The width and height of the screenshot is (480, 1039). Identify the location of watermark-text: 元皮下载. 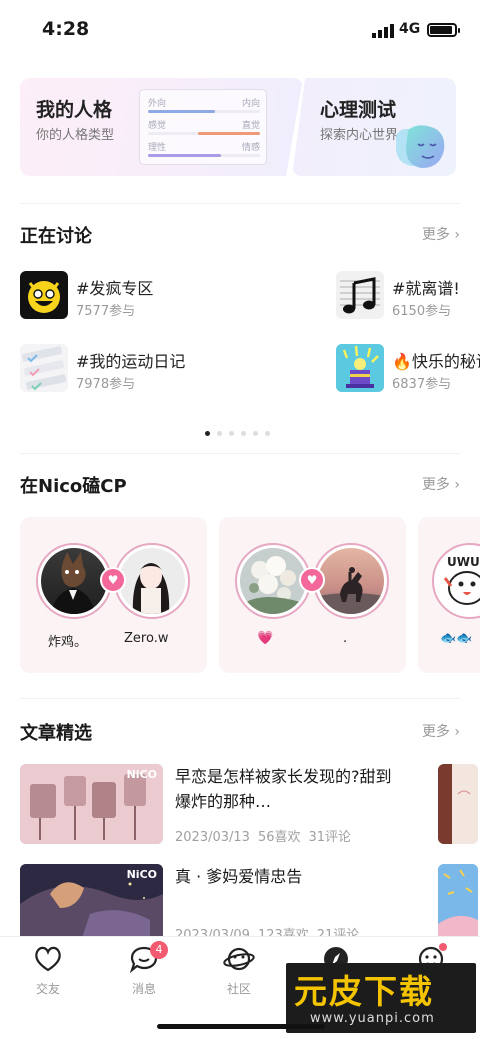
(364, 991).